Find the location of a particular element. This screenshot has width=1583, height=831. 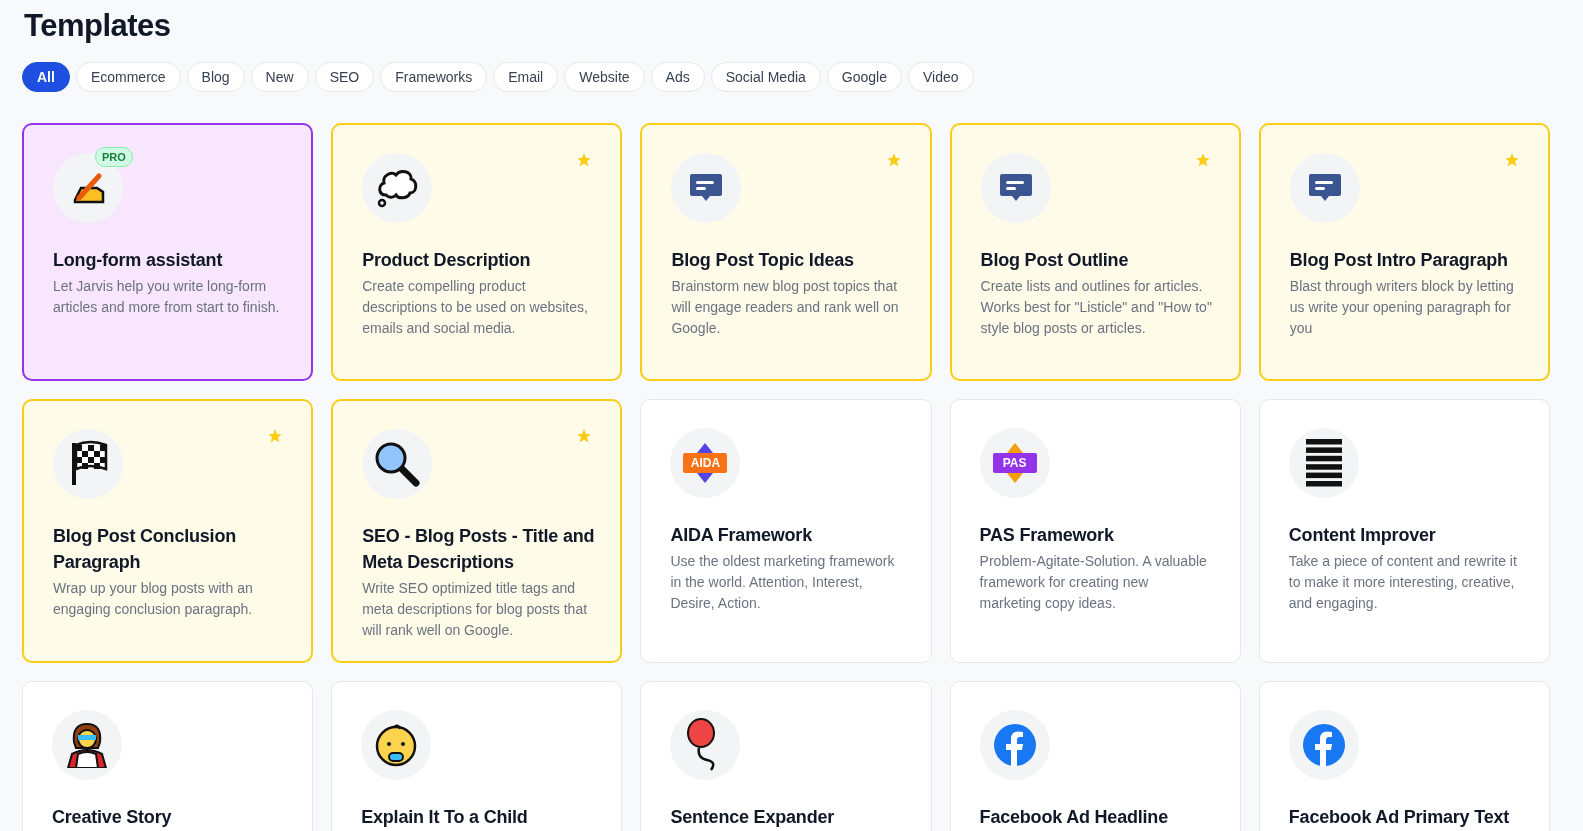

template-card: Facebook Ad Primary Text is located at coordinates (1404, 756).